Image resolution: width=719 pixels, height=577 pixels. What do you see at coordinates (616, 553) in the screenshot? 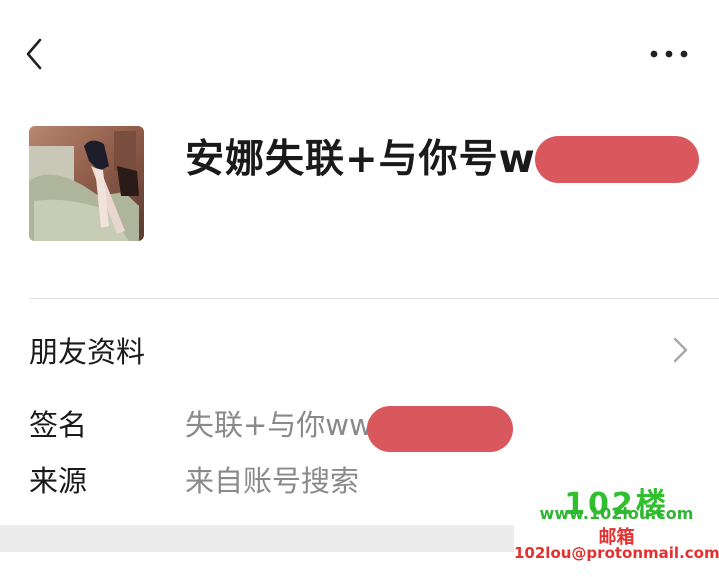
I see `watermark-email: 102lou@protonmail.com` at bounding box center [616, 553].